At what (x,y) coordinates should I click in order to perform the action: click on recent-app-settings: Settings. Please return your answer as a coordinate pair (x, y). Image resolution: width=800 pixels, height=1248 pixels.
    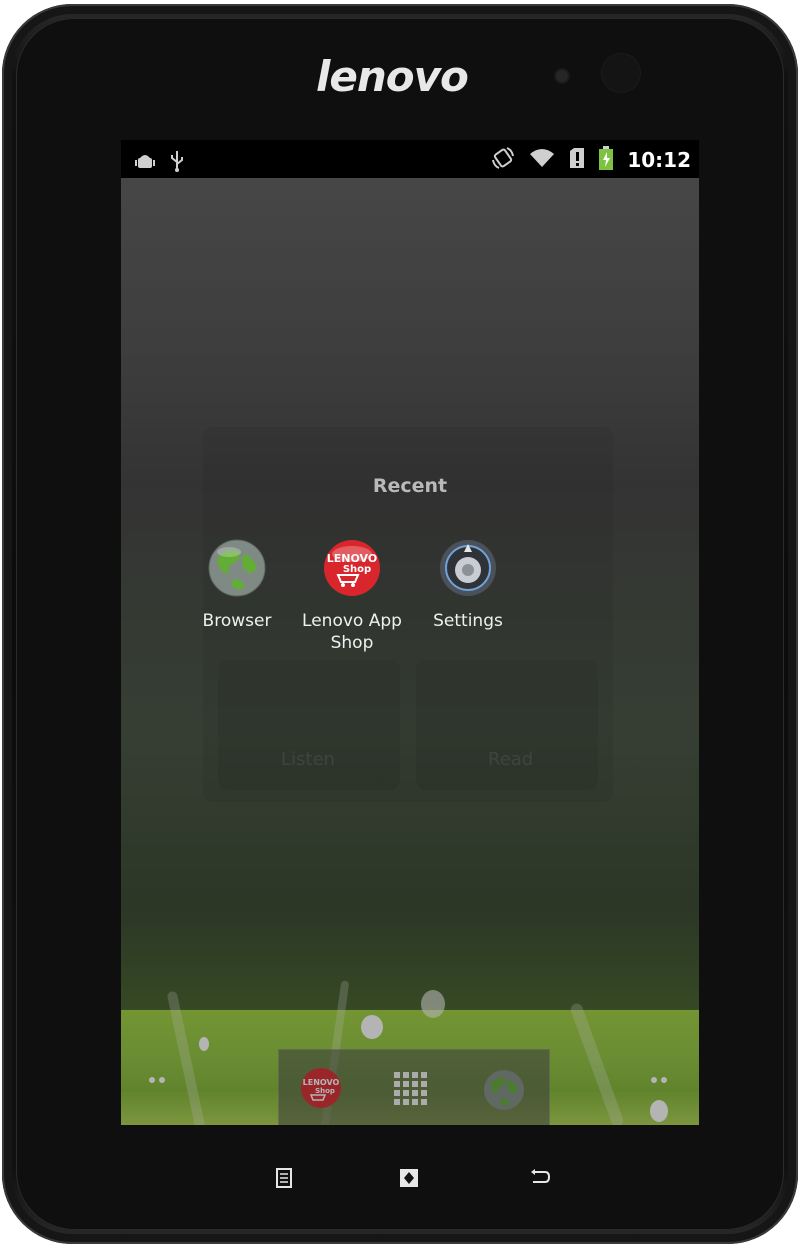
    Looking at the image, I should click on (468, 585).